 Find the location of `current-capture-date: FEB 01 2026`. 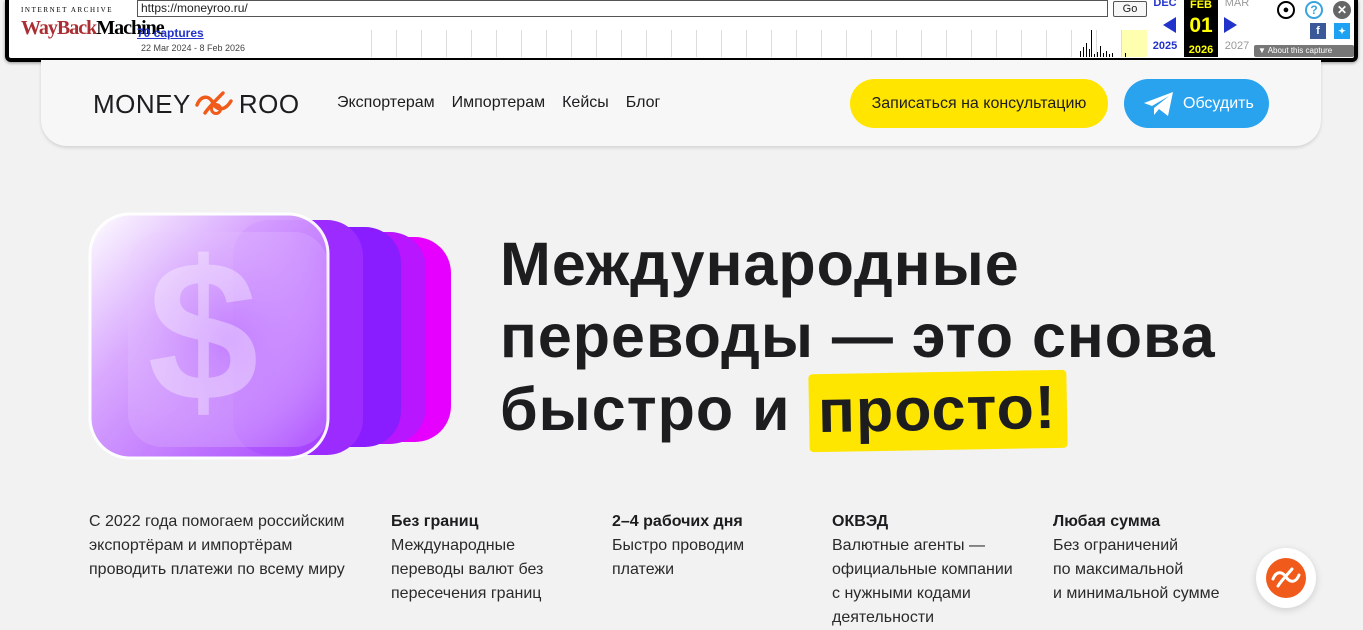

current-capture-date: FEB 01 2026 is located at coordinates (1201, 28).